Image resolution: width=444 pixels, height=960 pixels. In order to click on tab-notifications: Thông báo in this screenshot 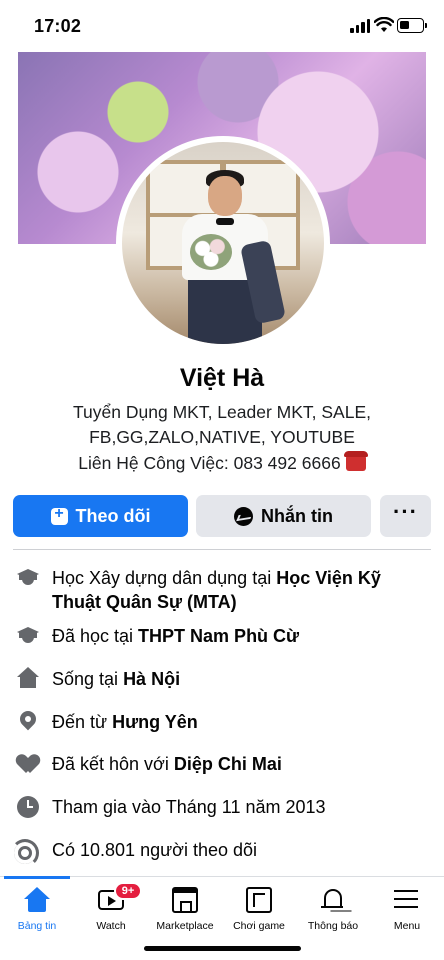, I will do `click(333, 907)`.